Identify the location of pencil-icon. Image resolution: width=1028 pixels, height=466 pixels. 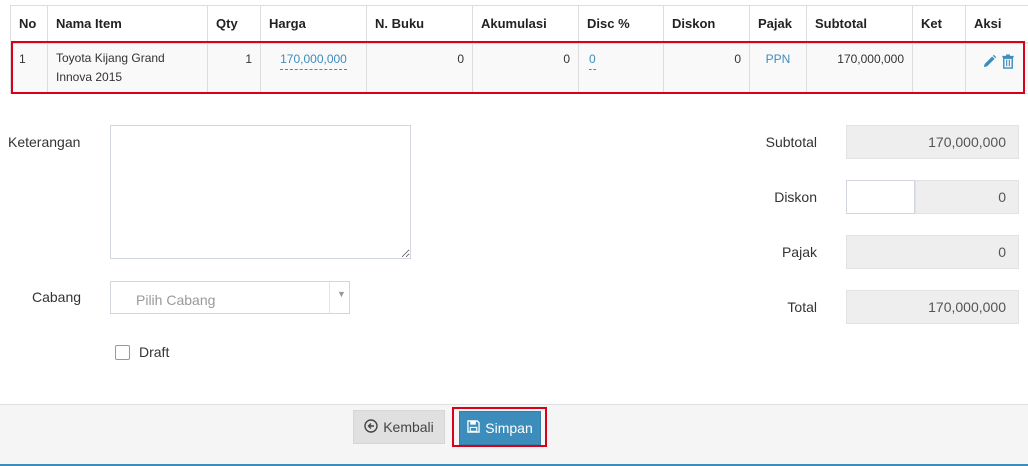
(989, 61).